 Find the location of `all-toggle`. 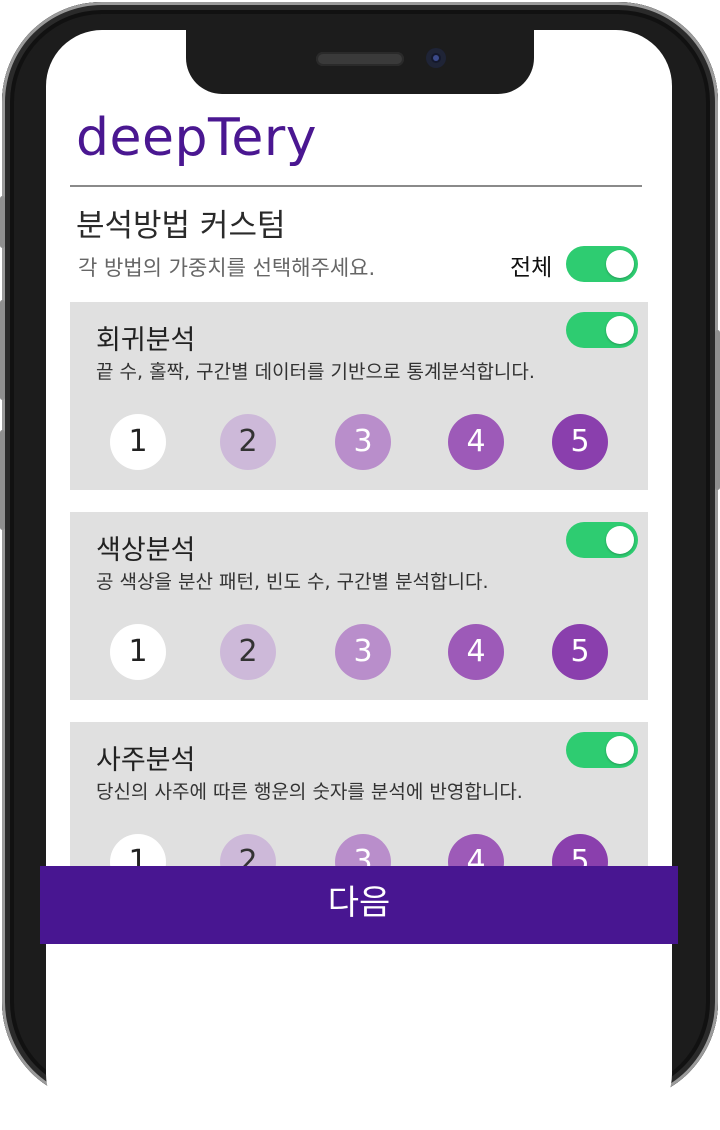

all-toggle is located at coordinates (602, 264).